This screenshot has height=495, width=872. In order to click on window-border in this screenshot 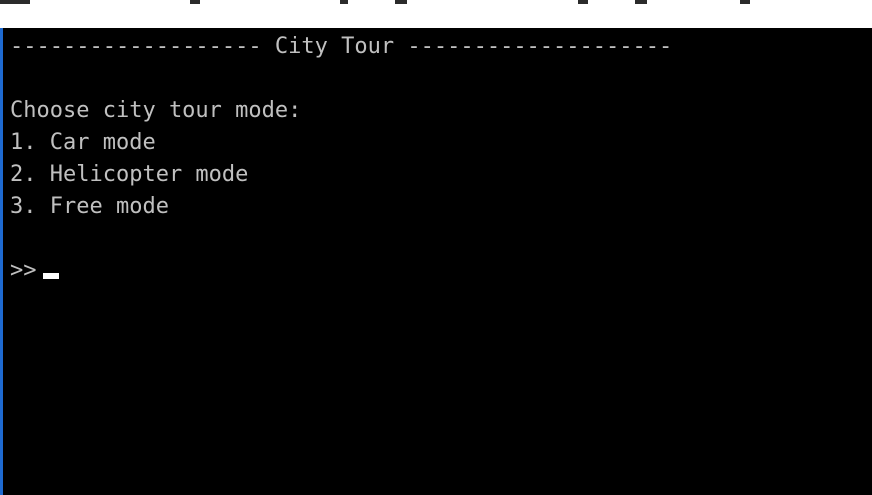, I will do `click(1, 261)`.